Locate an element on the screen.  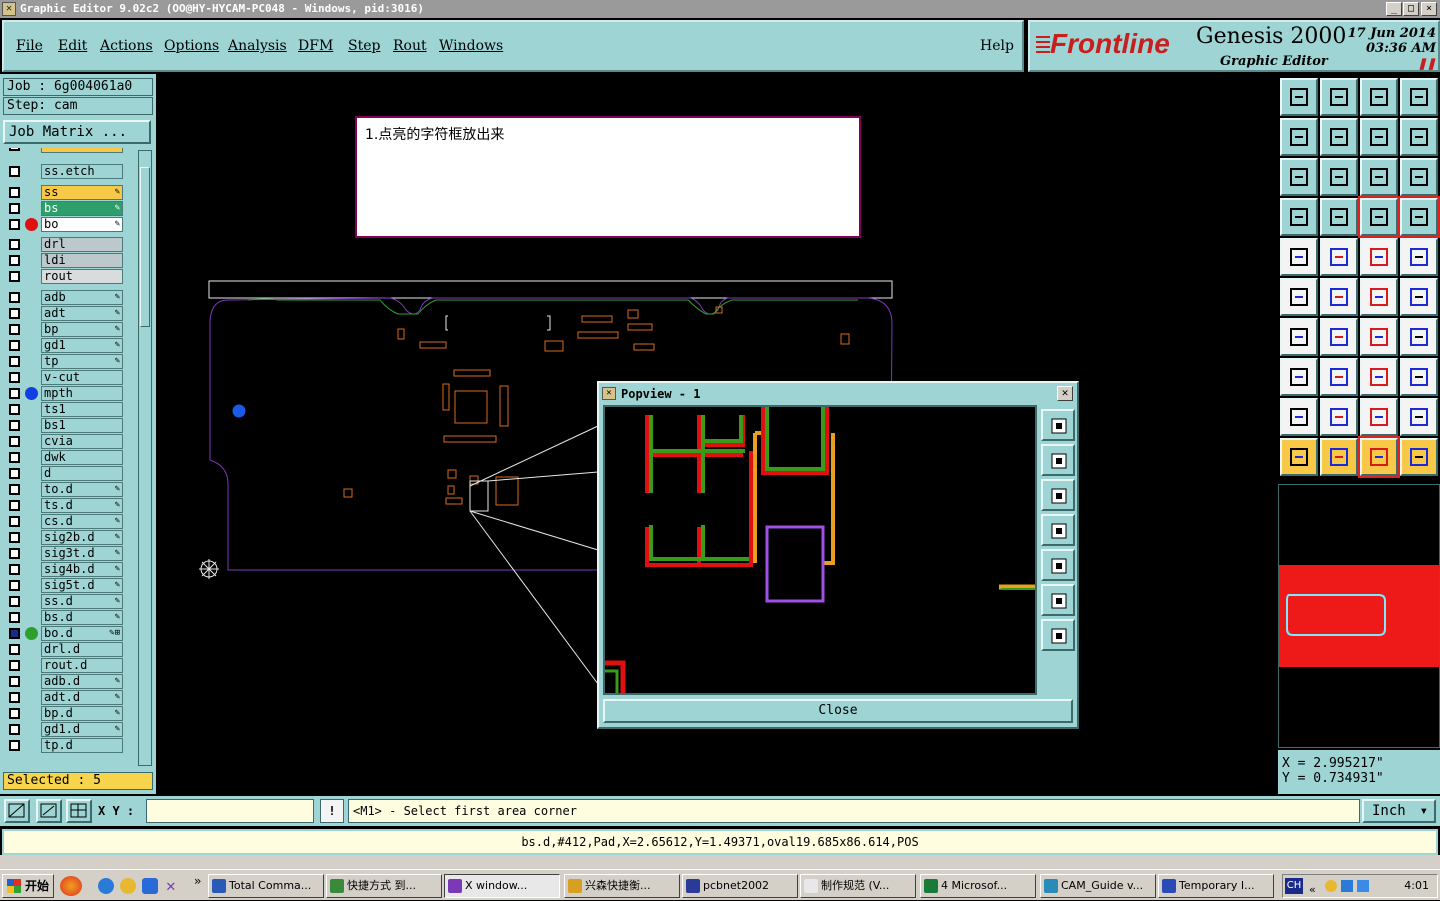
pv-fit-icon is located at coordinates (1058, 600).